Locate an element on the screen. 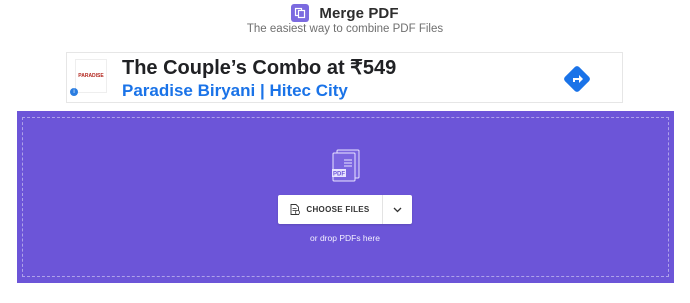  ad-brand-logo-text: PARADISE is located at coordinates (91, 76).